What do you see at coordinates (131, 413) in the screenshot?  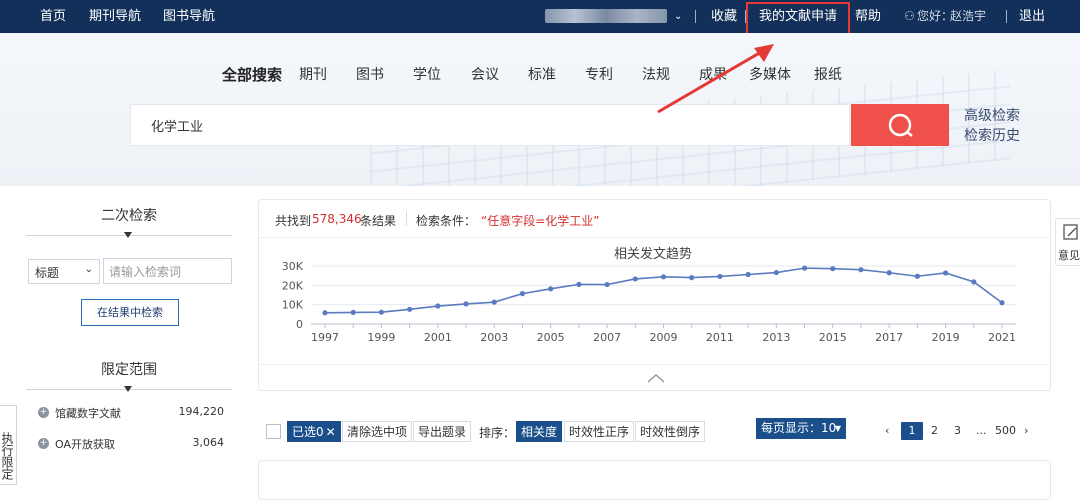 I see `scope-item-collection: + 馆藏数字文献 194,220` at bounding box center [131, 413].